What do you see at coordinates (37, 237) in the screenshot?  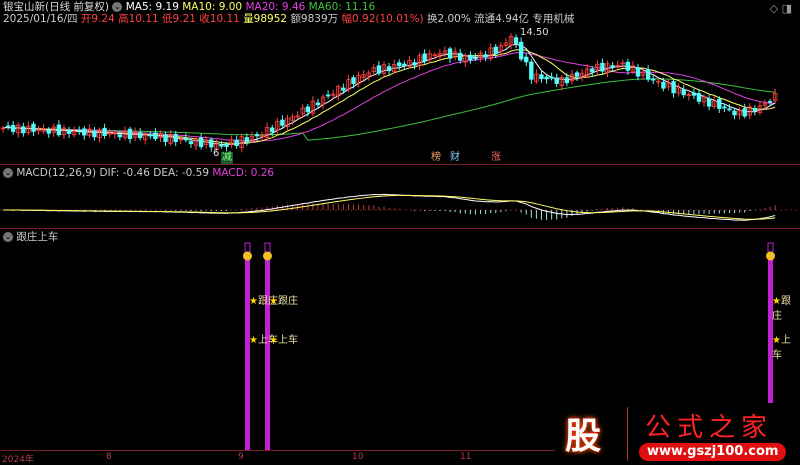 I see `indicator-title: 跟庄上车` at bounding box center [37, 237].